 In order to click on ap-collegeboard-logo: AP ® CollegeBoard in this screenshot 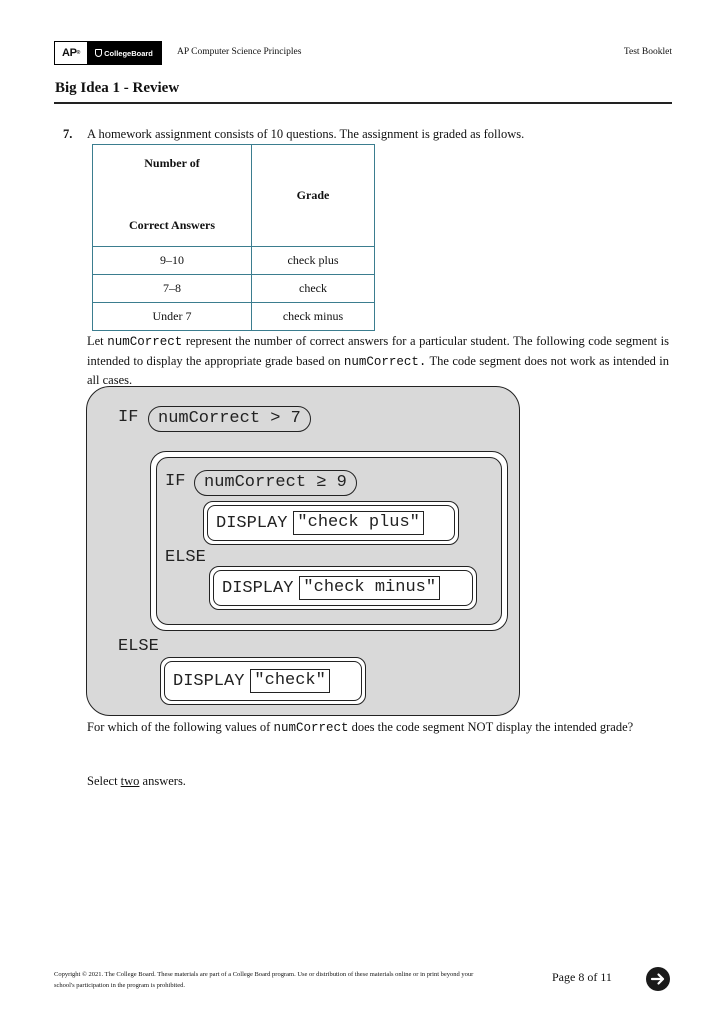, I will do `click(108, 53)`.